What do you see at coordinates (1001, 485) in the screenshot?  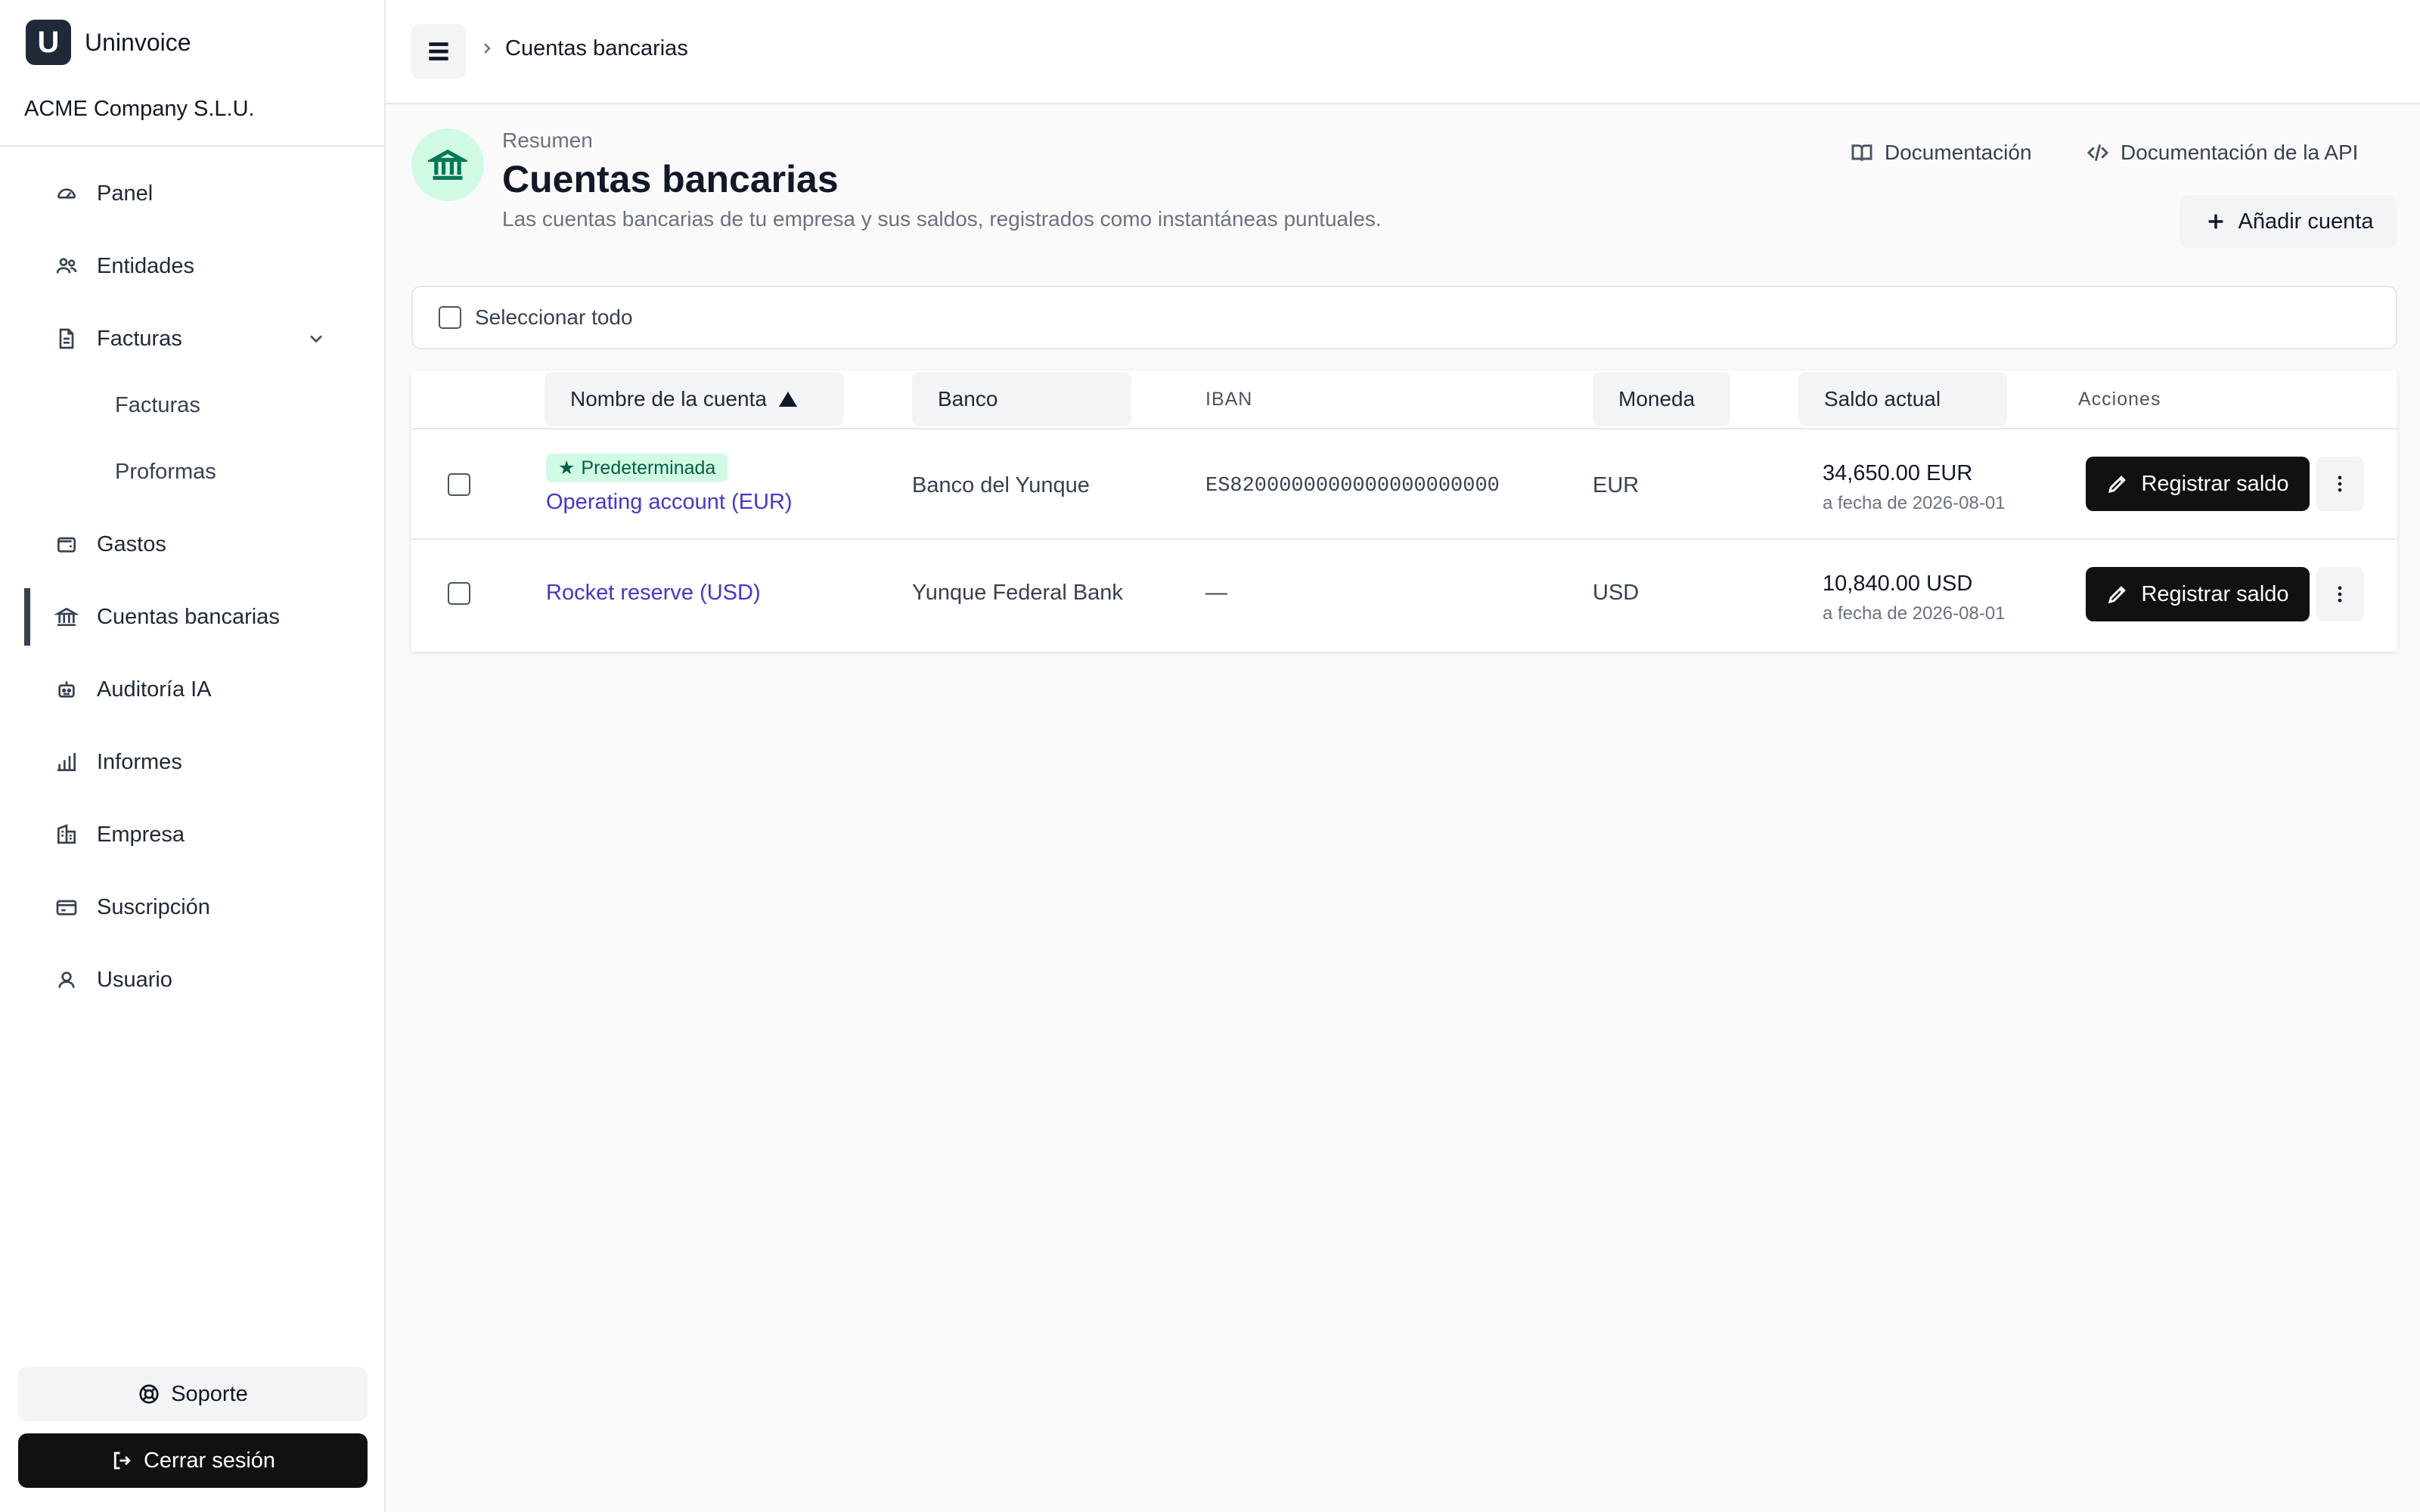 I see `bank-name: Banco del Yunque` at bounding box center [1001, 485].